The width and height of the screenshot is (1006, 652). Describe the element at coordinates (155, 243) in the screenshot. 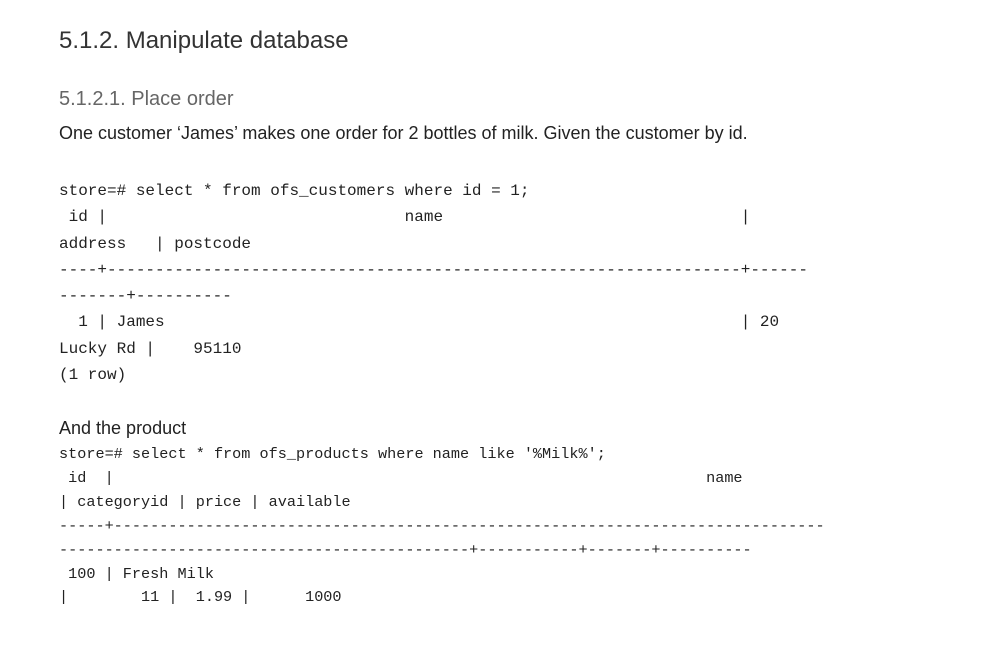

I see `code-line: address | postcode` at that location.